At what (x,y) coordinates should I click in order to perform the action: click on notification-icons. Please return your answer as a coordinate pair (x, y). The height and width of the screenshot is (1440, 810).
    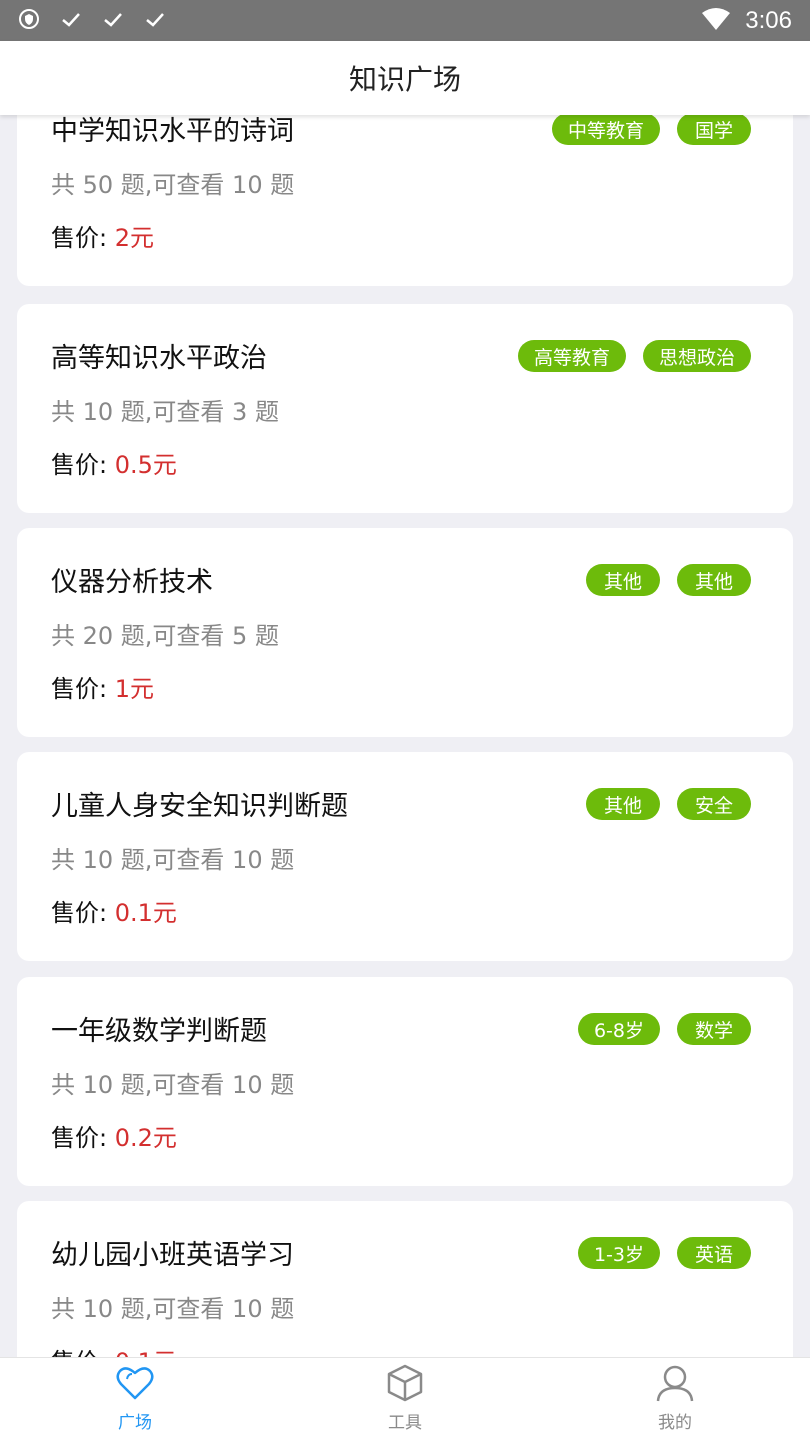
    Looking at the image, I should click on (92, 21).